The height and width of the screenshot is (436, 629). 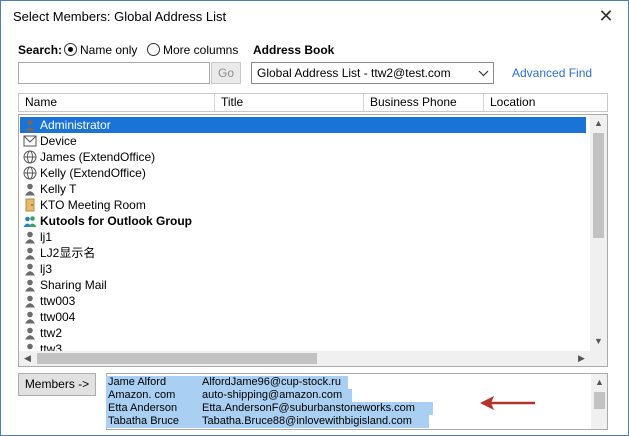 What do you see at coordinates (46, 269) in the screenshot?
I see `list-item-label: lj3` at bounding box center [46, 269].